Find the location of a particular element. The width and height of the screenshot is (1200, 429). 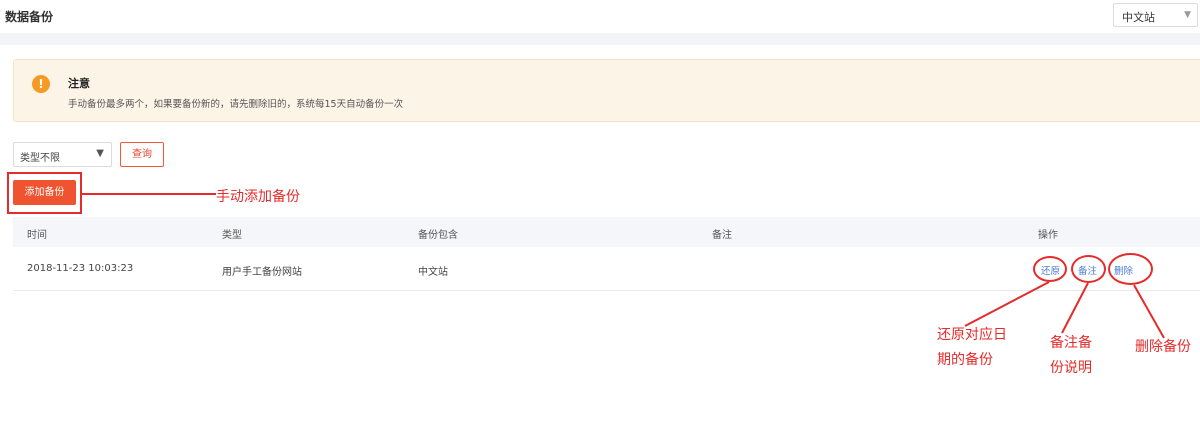

annotation-restore-line1: 还原对应日 is located at coordinates (972, 335).